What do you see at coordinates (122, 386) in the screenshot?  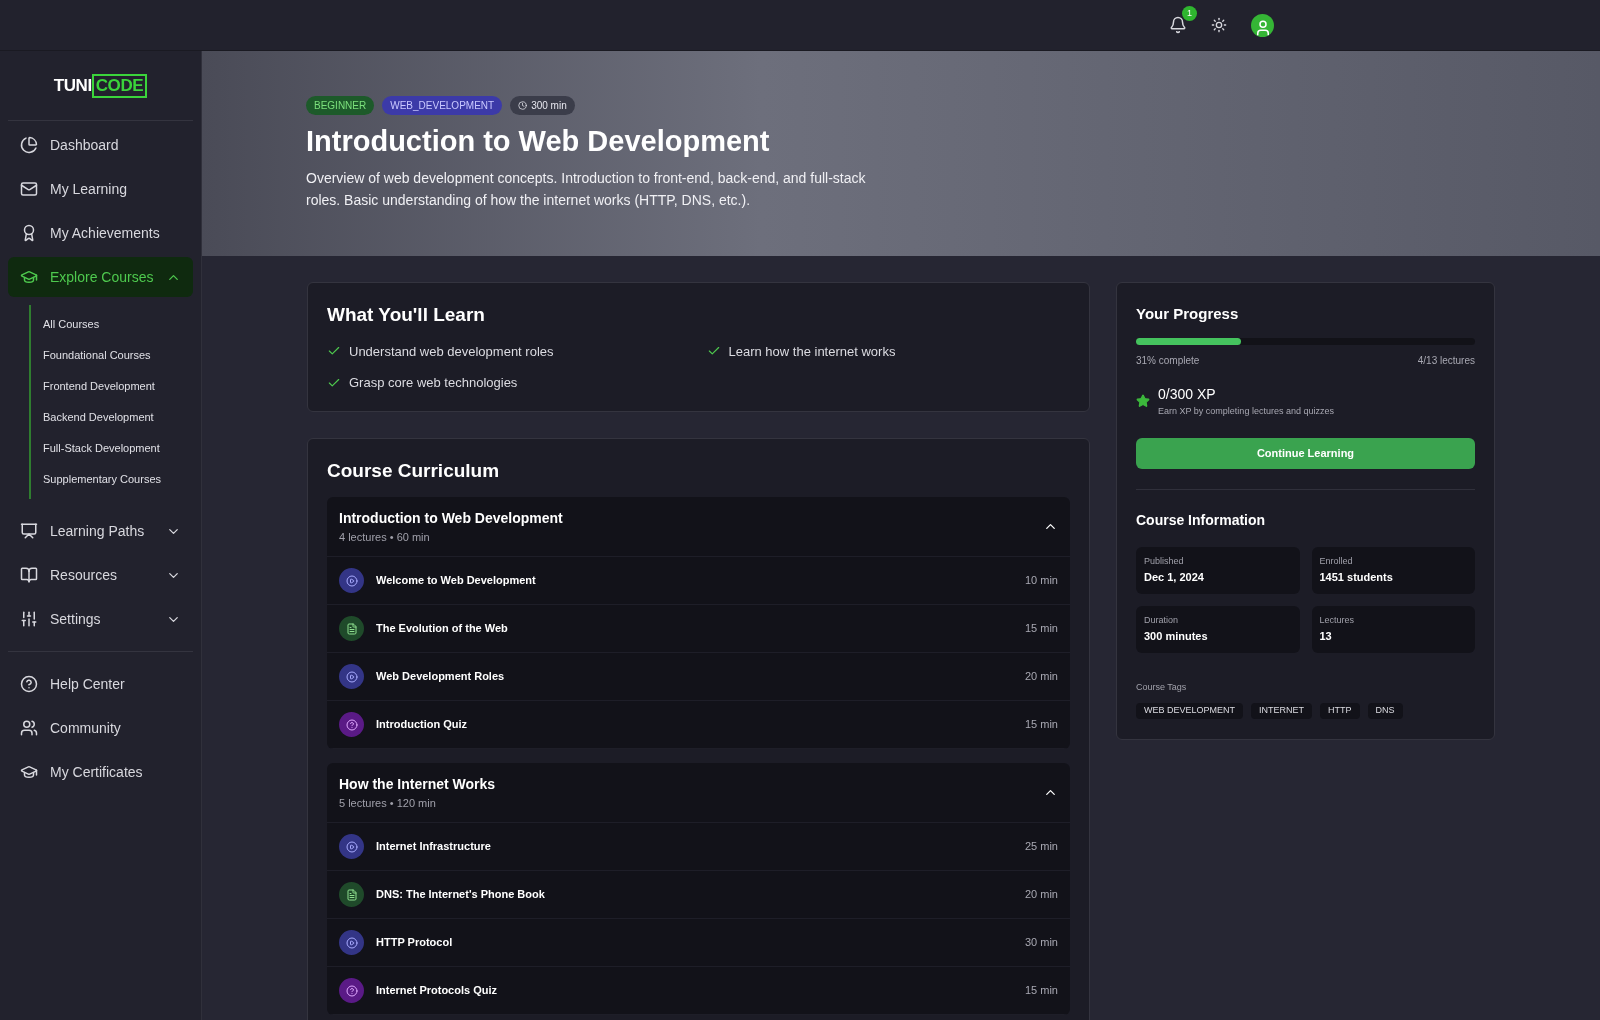 I see `sidebar-subitem: Frontend Development` at bounding box center [122, 386].